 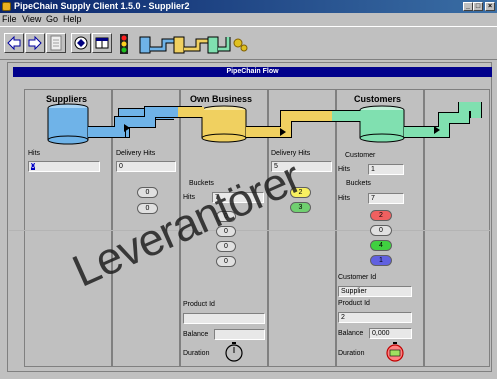 What do you see at coordinates (360, 155) in the screenshot?
I see `customer-label: Customer` at bounding box center [360, 155].